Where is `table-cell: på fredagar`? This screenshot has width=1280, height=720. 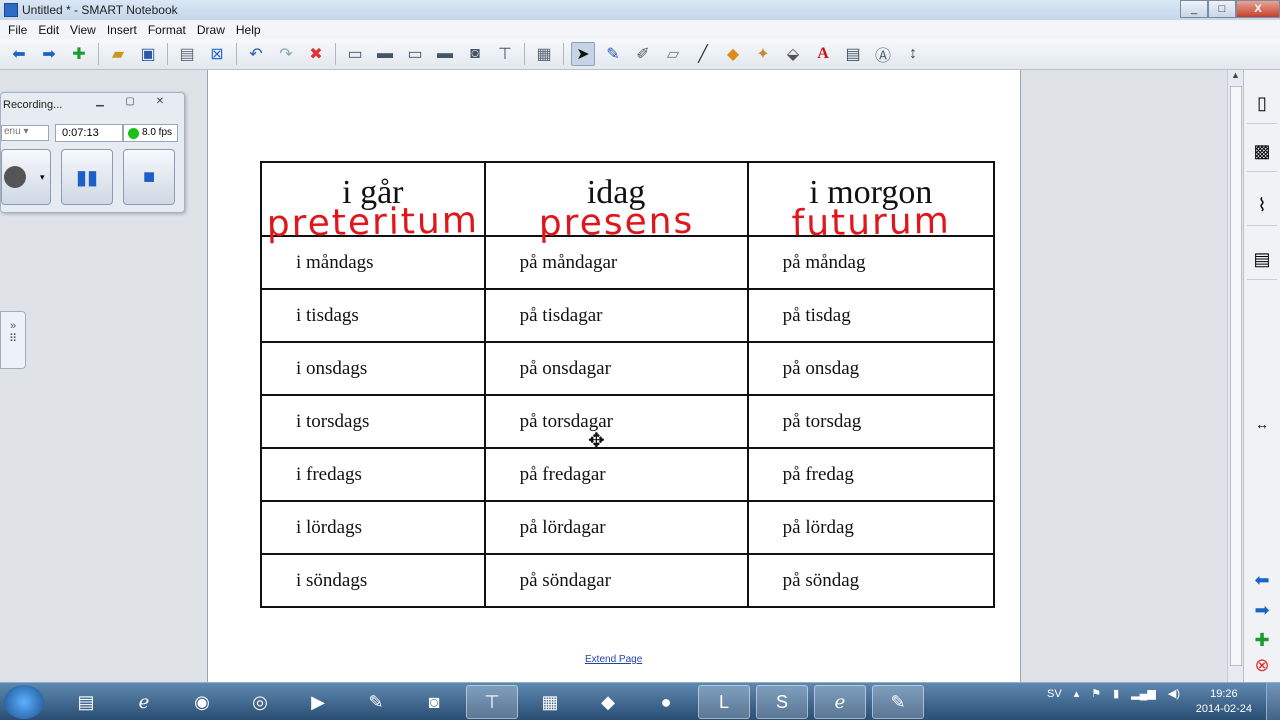 table-cell: på fredagar is located at coordinates (616, 474).